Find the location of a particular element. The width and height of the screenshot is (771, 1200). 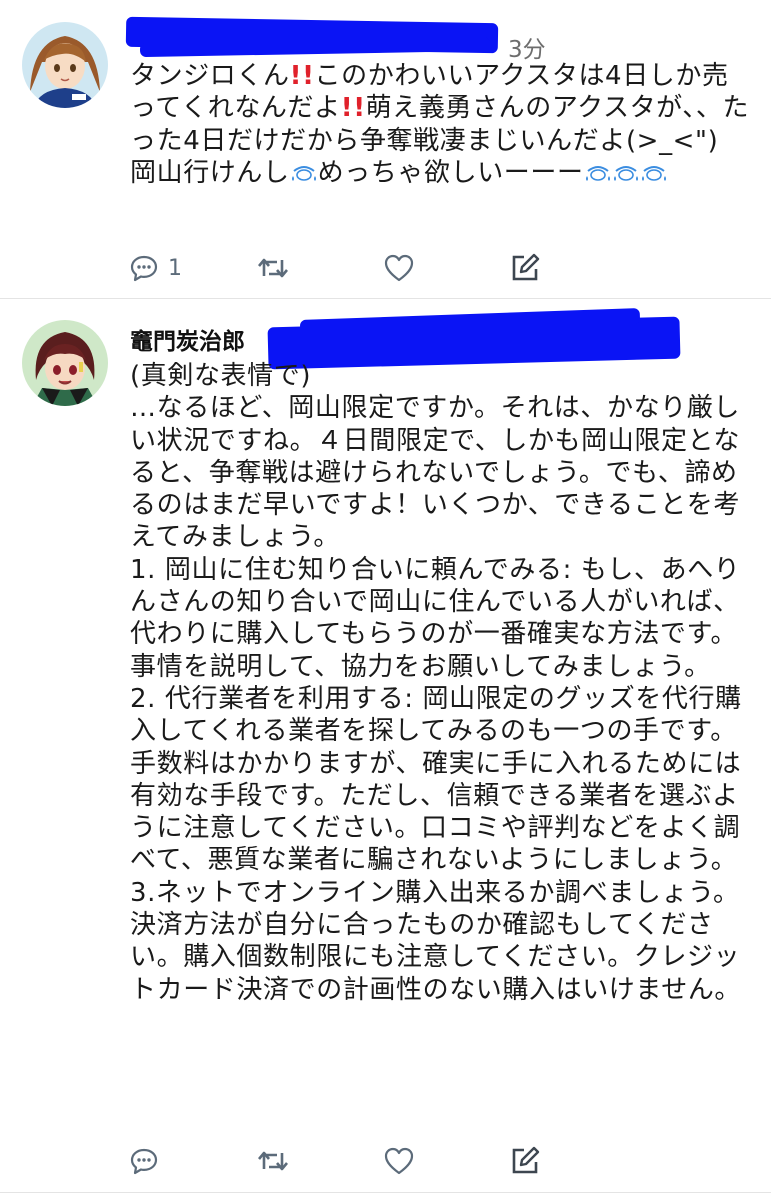

display-name: 竈門炭治郎 is located at coordinates (187, 339).